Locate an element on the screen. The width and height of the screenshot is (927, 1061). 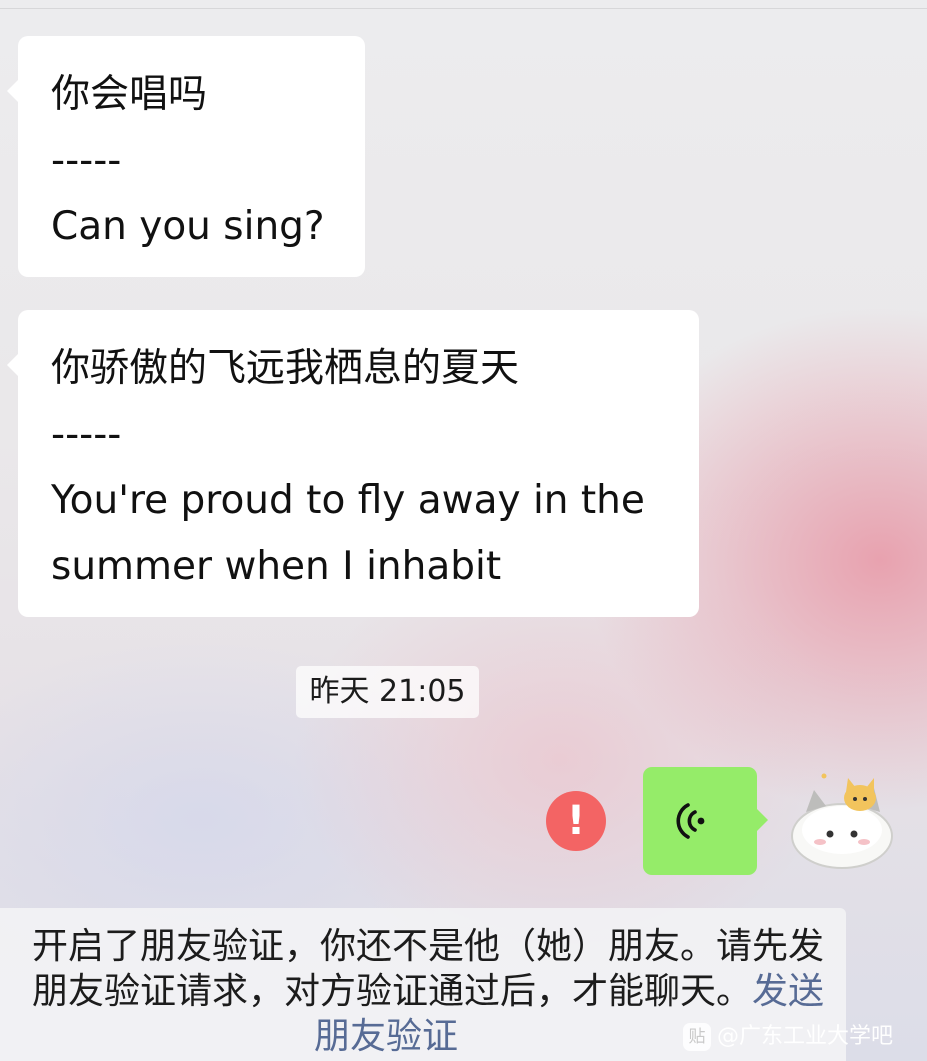
watermark: 贴 @广东工业大学吧 is located at coordinates (788, 1037).